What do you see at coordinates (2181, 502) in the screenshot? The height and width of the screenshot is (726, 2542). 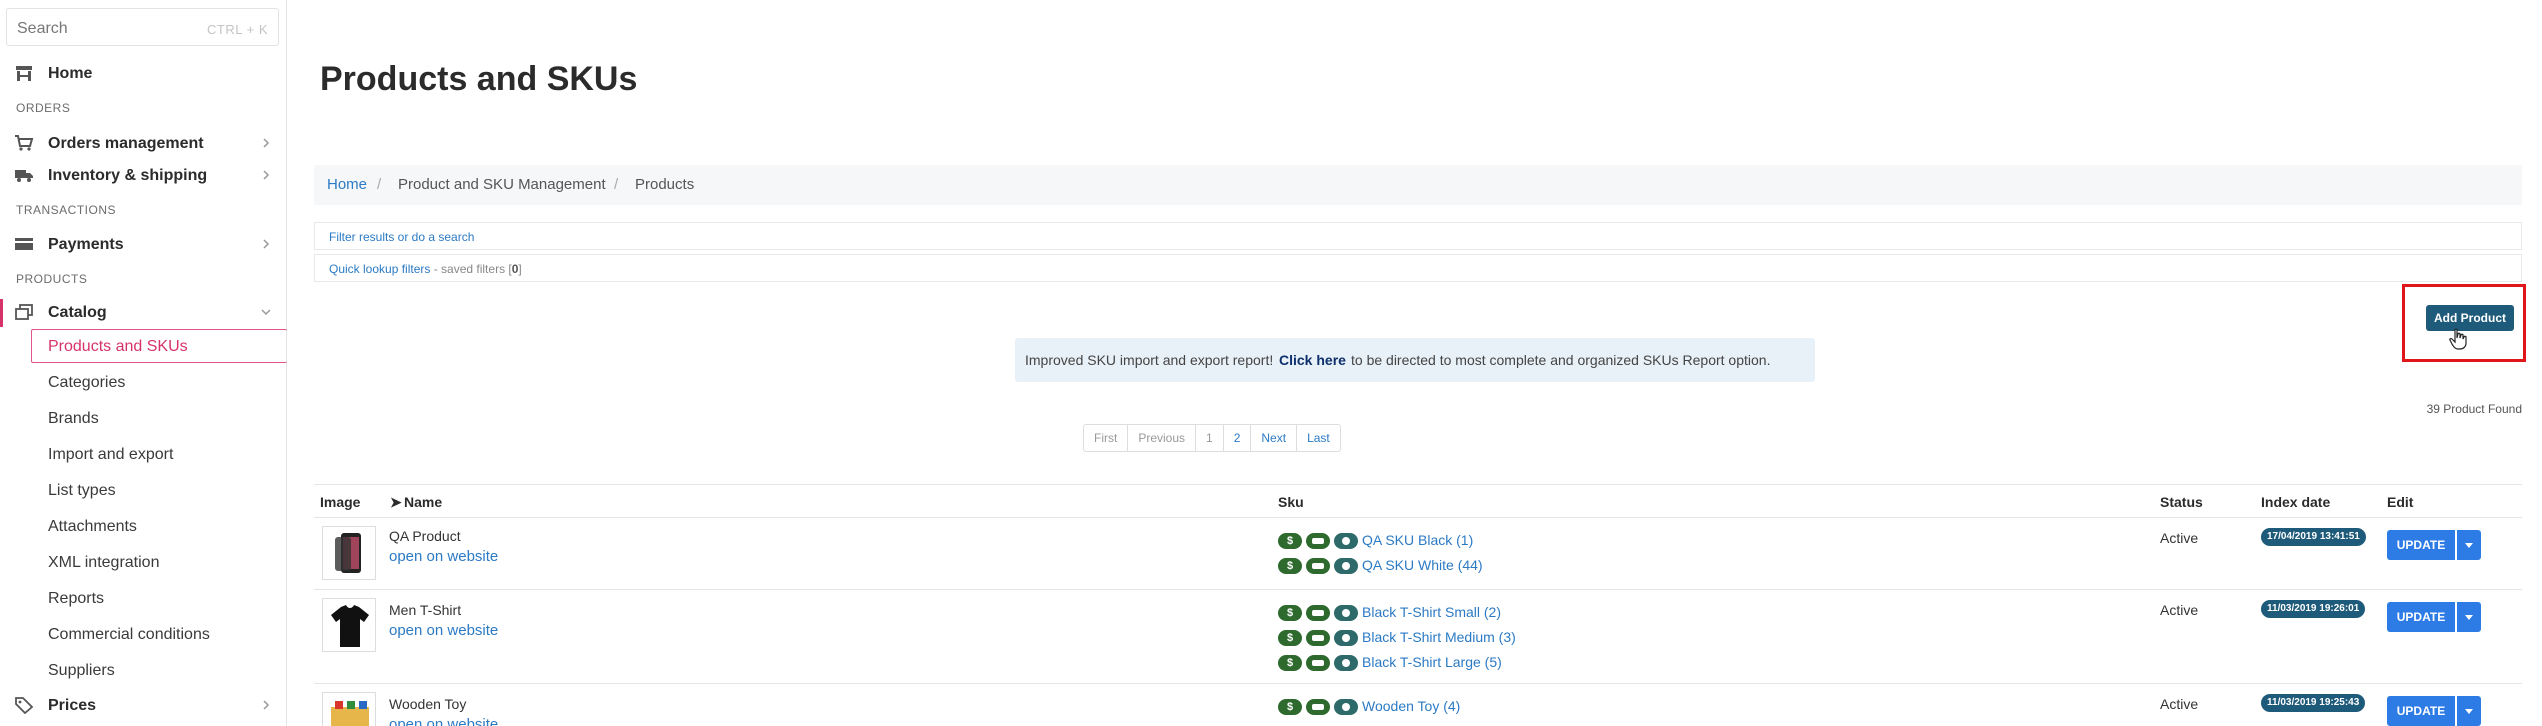 I see `col-header-status: Status` at bounding box center [2181, 502].